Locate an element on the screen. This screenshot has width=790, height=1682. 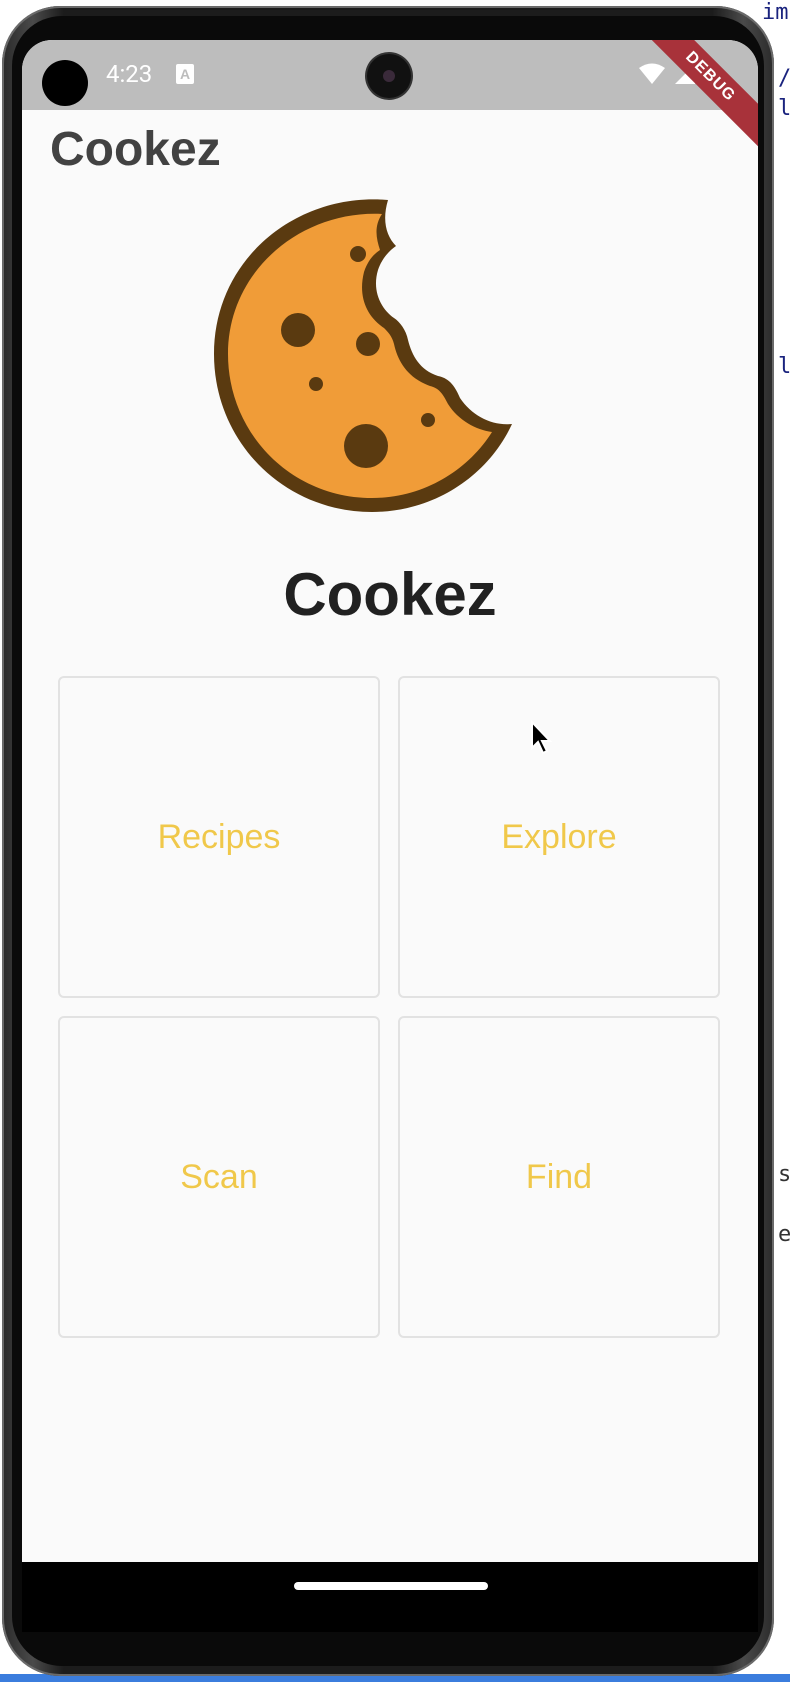
explore-tile-label: Explore is located at coordinates (559, 836).